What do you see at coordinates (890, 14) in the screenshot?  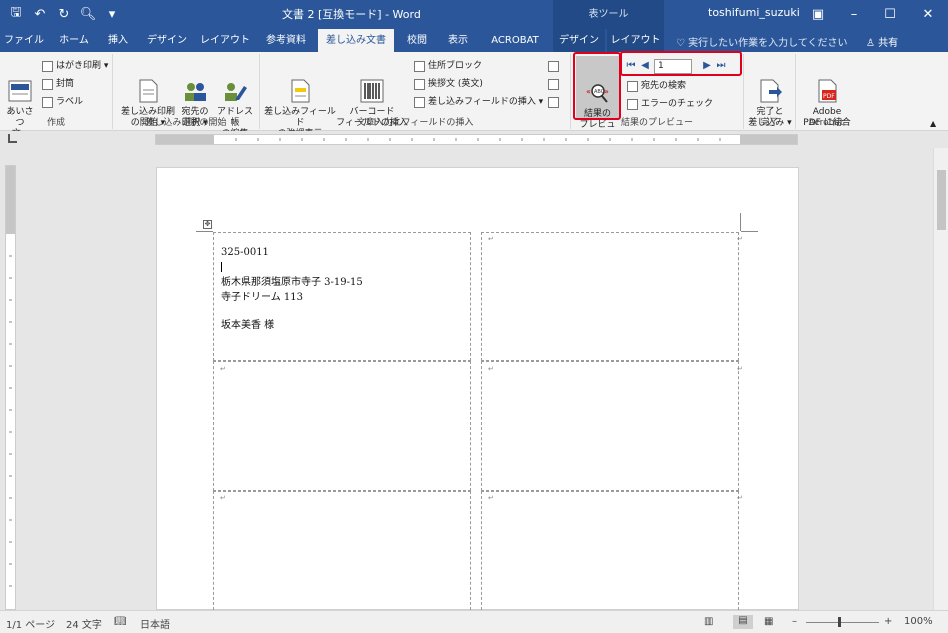 I see `maximize-icon: ☐` at bounding box center [890, 14].